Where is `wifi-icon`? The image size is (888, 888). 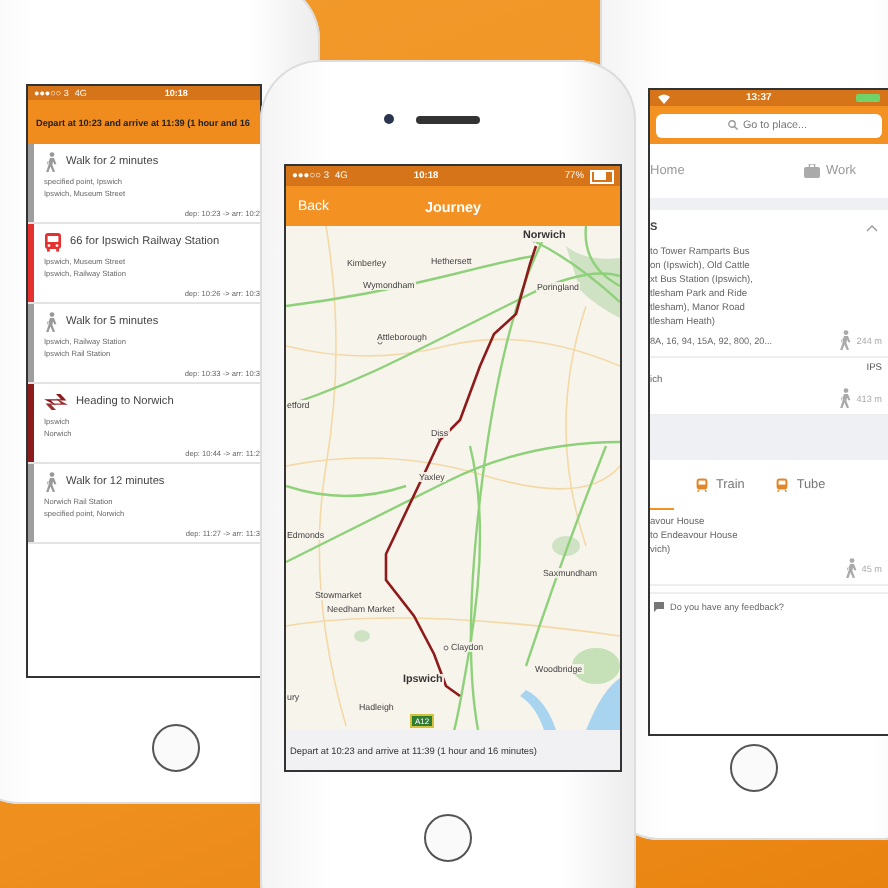 wifi-icon is located at coordinates (664, 98).